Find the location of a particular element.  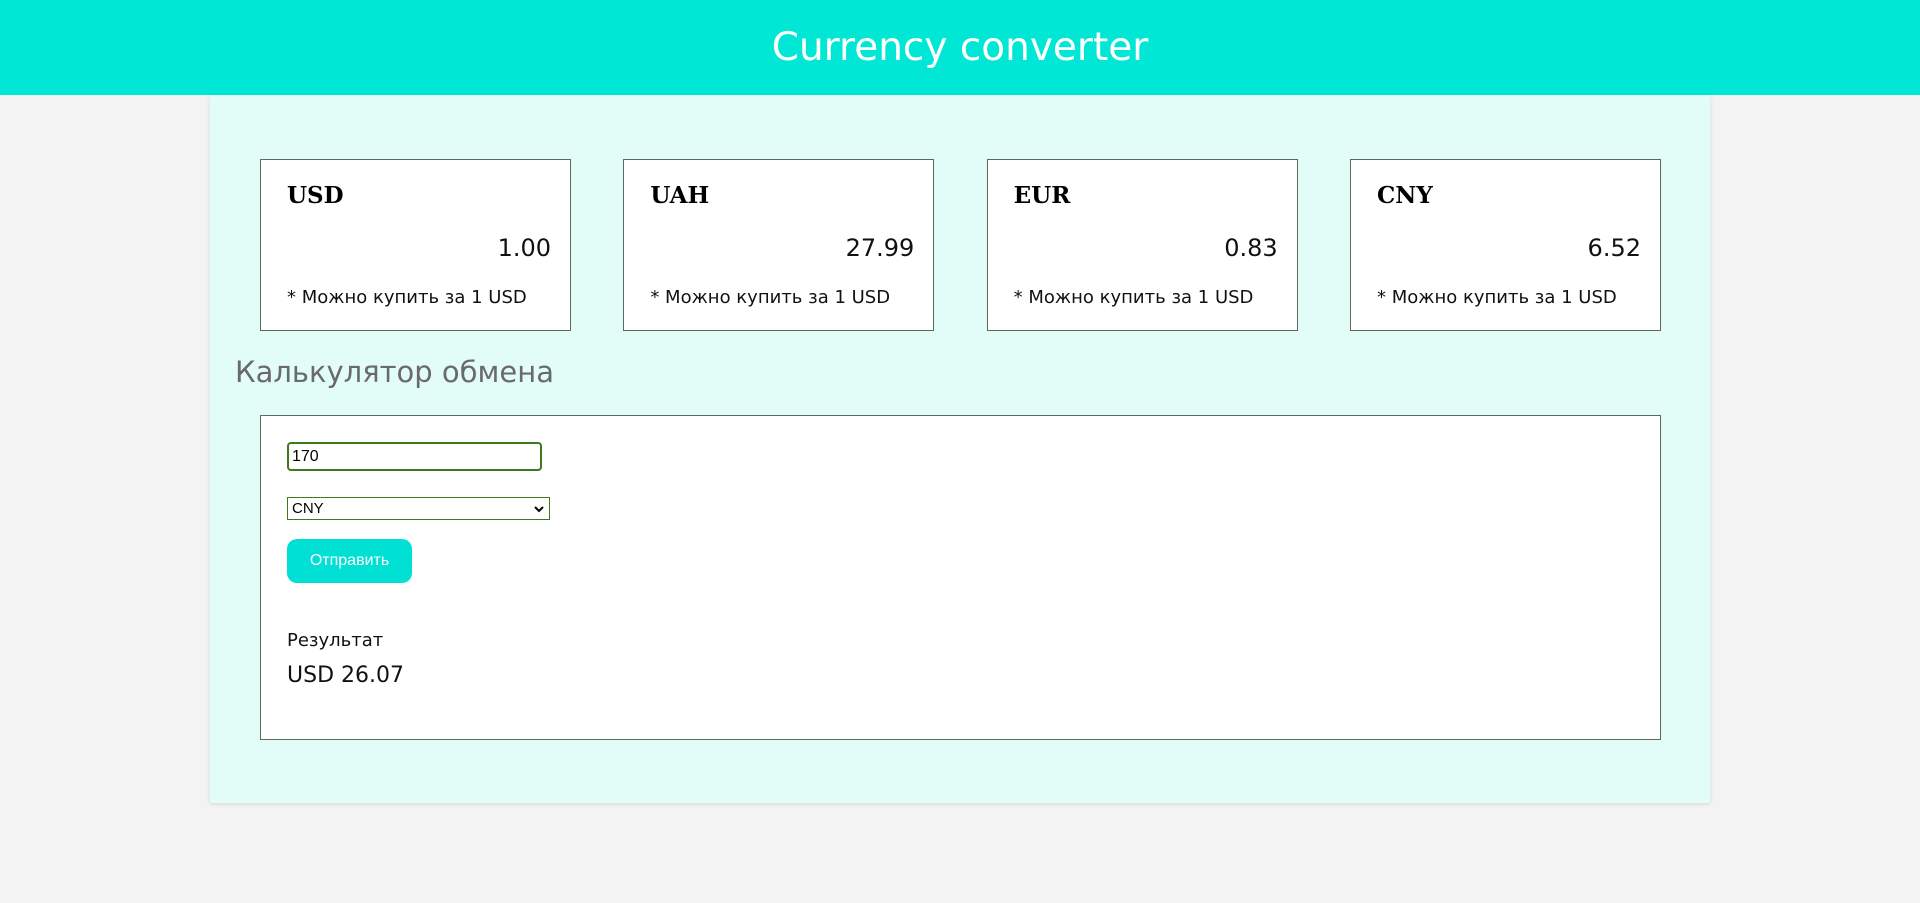

page-title: Currency converter is located at coordinates (960, 47).